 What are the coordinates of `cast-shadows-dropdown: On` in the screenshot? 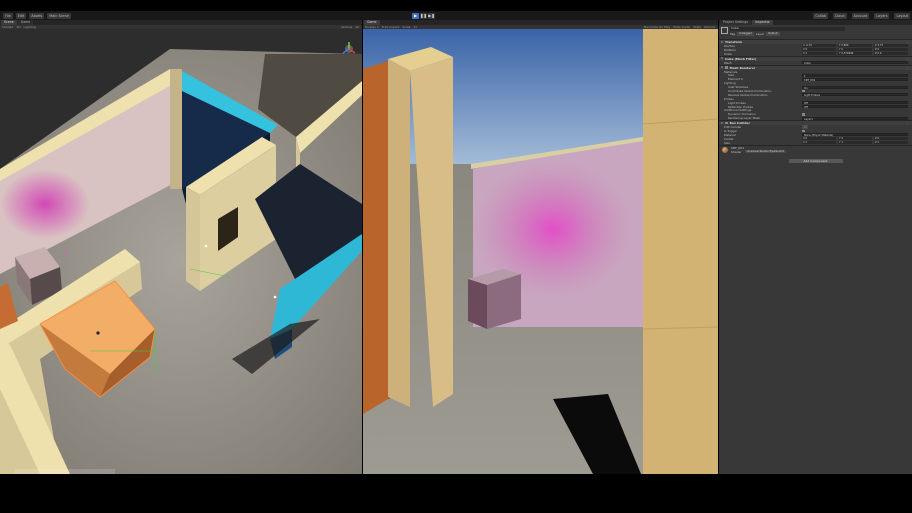 It's located at (855, 87).